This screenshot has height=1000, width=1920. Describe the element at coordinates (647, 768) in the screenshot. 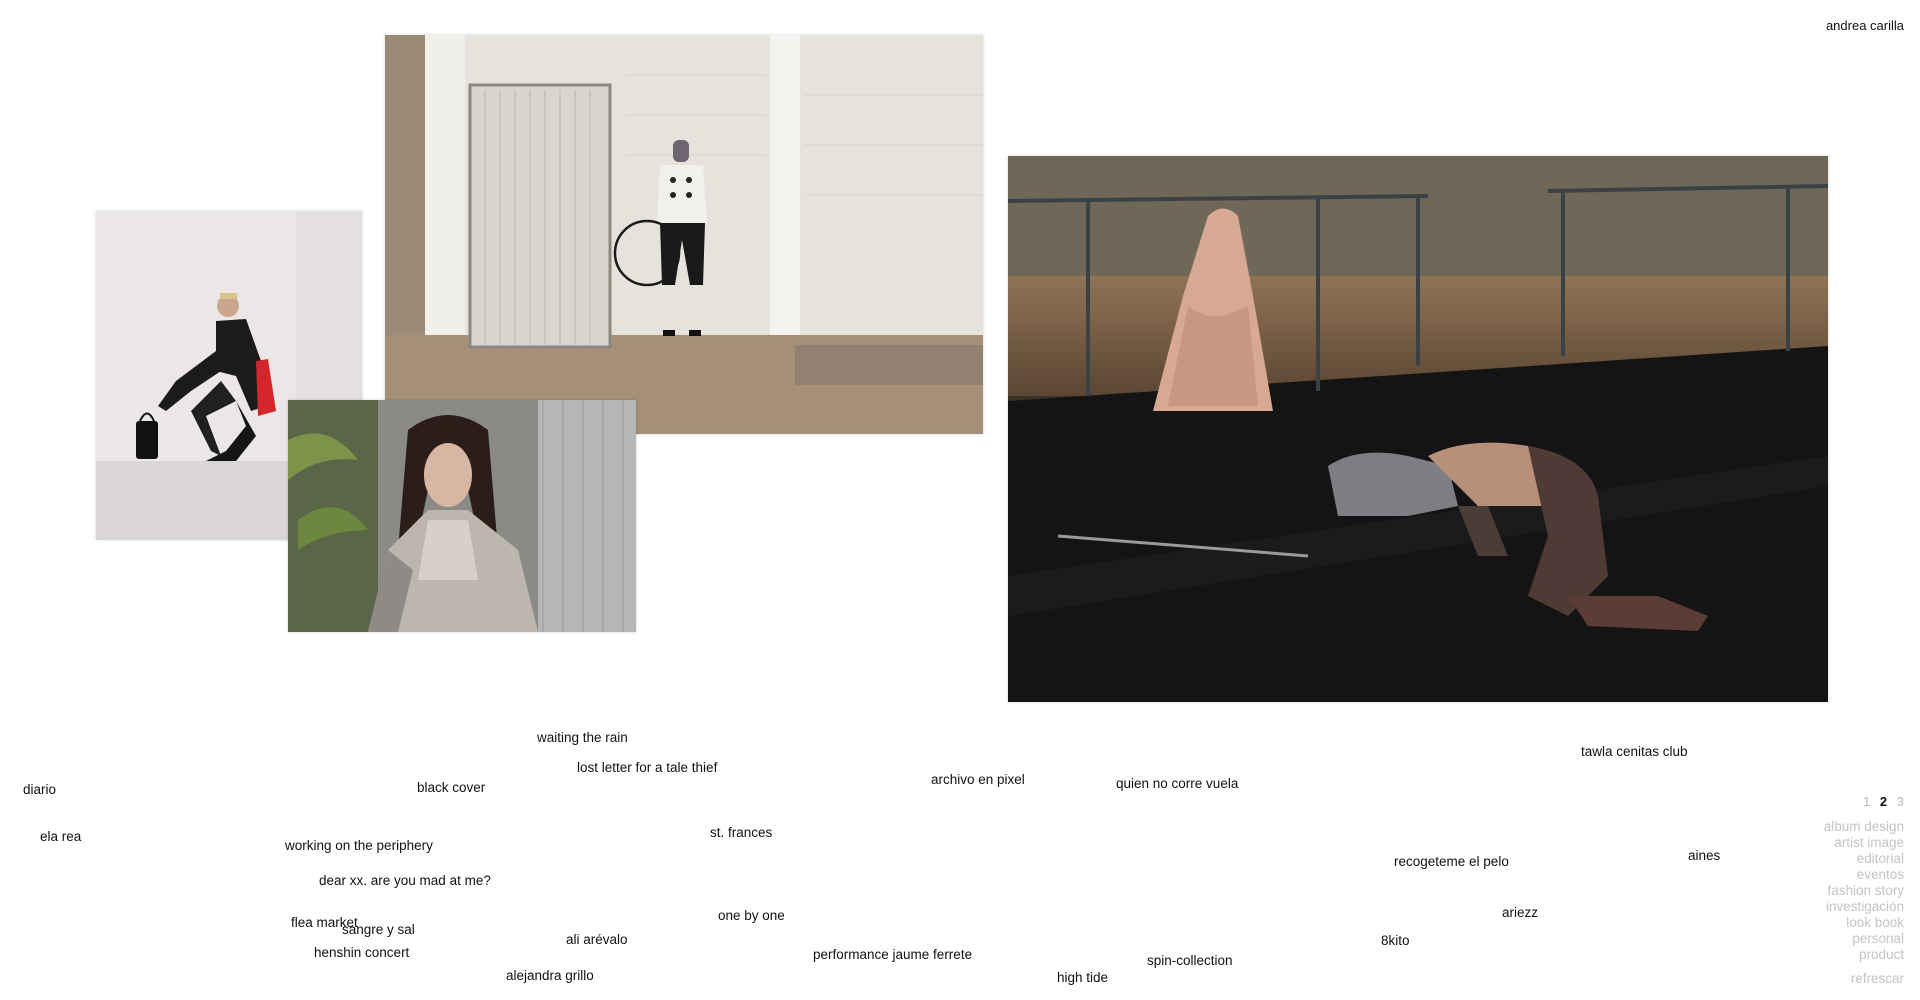

I see `project-link: lost letter for a tale thief` at that location.